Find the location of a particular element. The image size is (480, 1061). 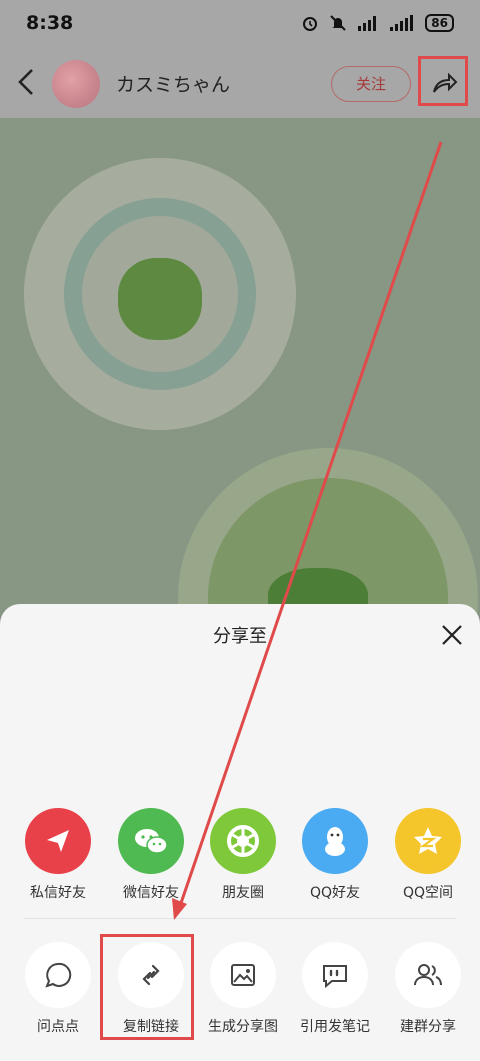

wechat-icon is located at coordinates (151, 841).